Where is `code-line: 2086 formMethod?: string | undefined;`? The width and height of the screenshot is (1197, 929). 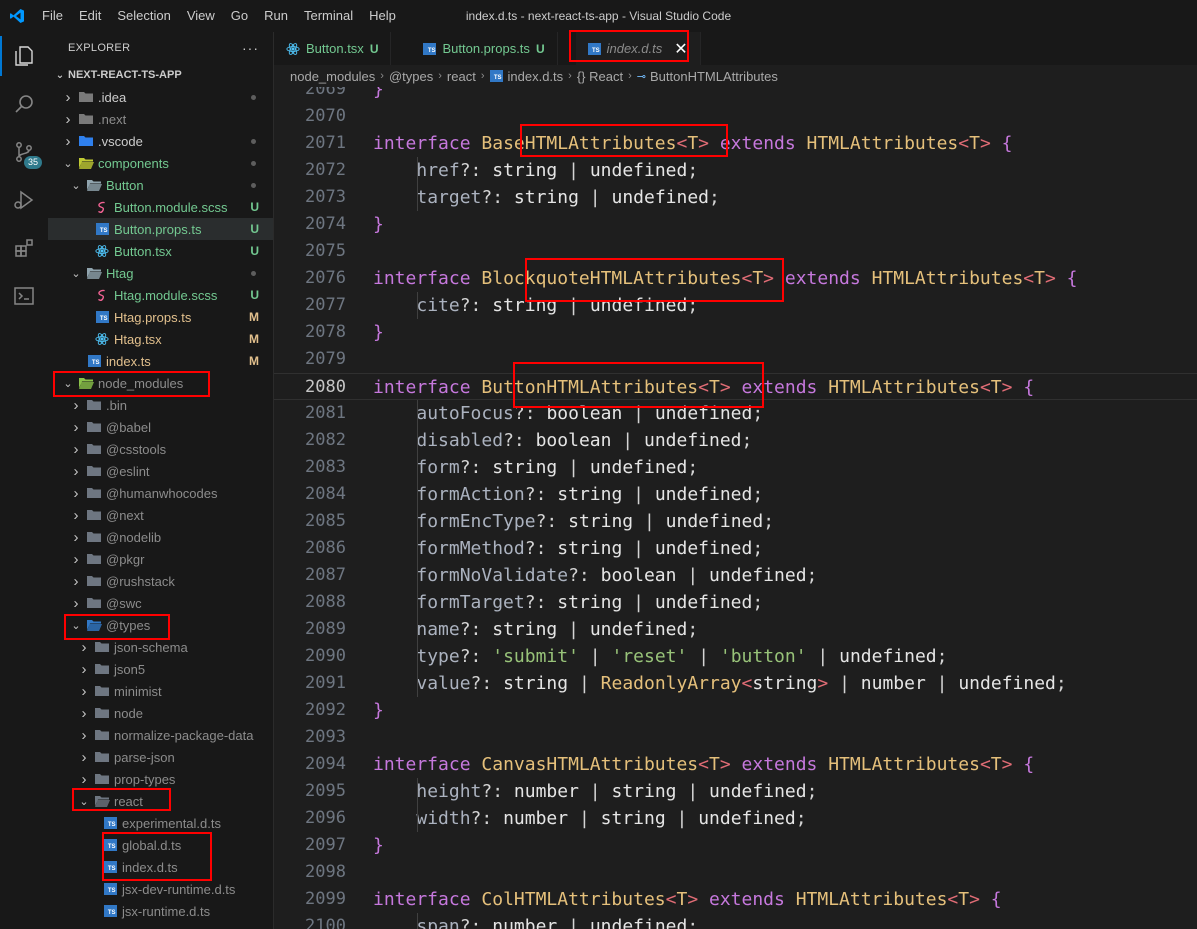
code-line: 2086 formMethod?: string | undefined; is located at coordinates (735, 548).